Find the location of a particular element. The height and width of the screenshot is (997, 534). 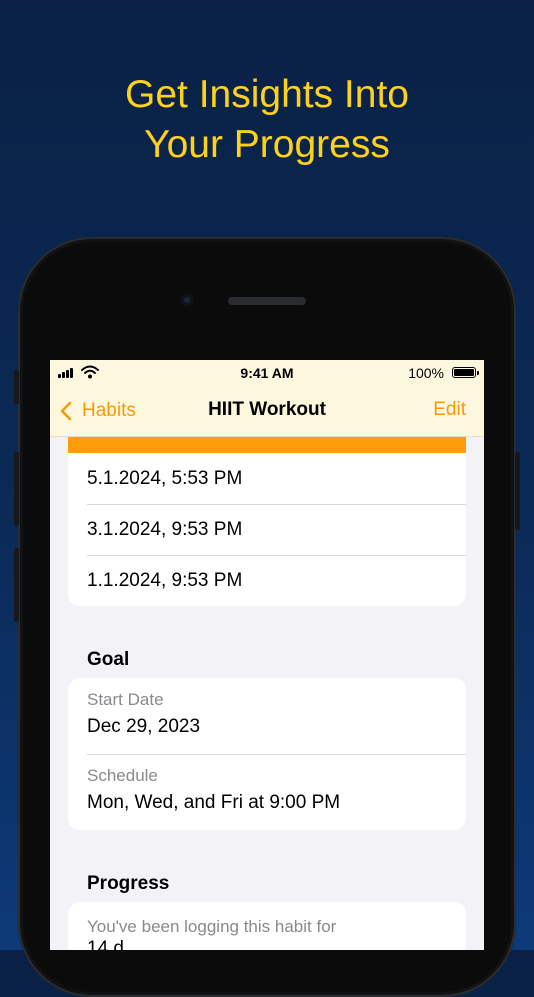

start-date-label: Start Date is located at coordinates (125, 699).